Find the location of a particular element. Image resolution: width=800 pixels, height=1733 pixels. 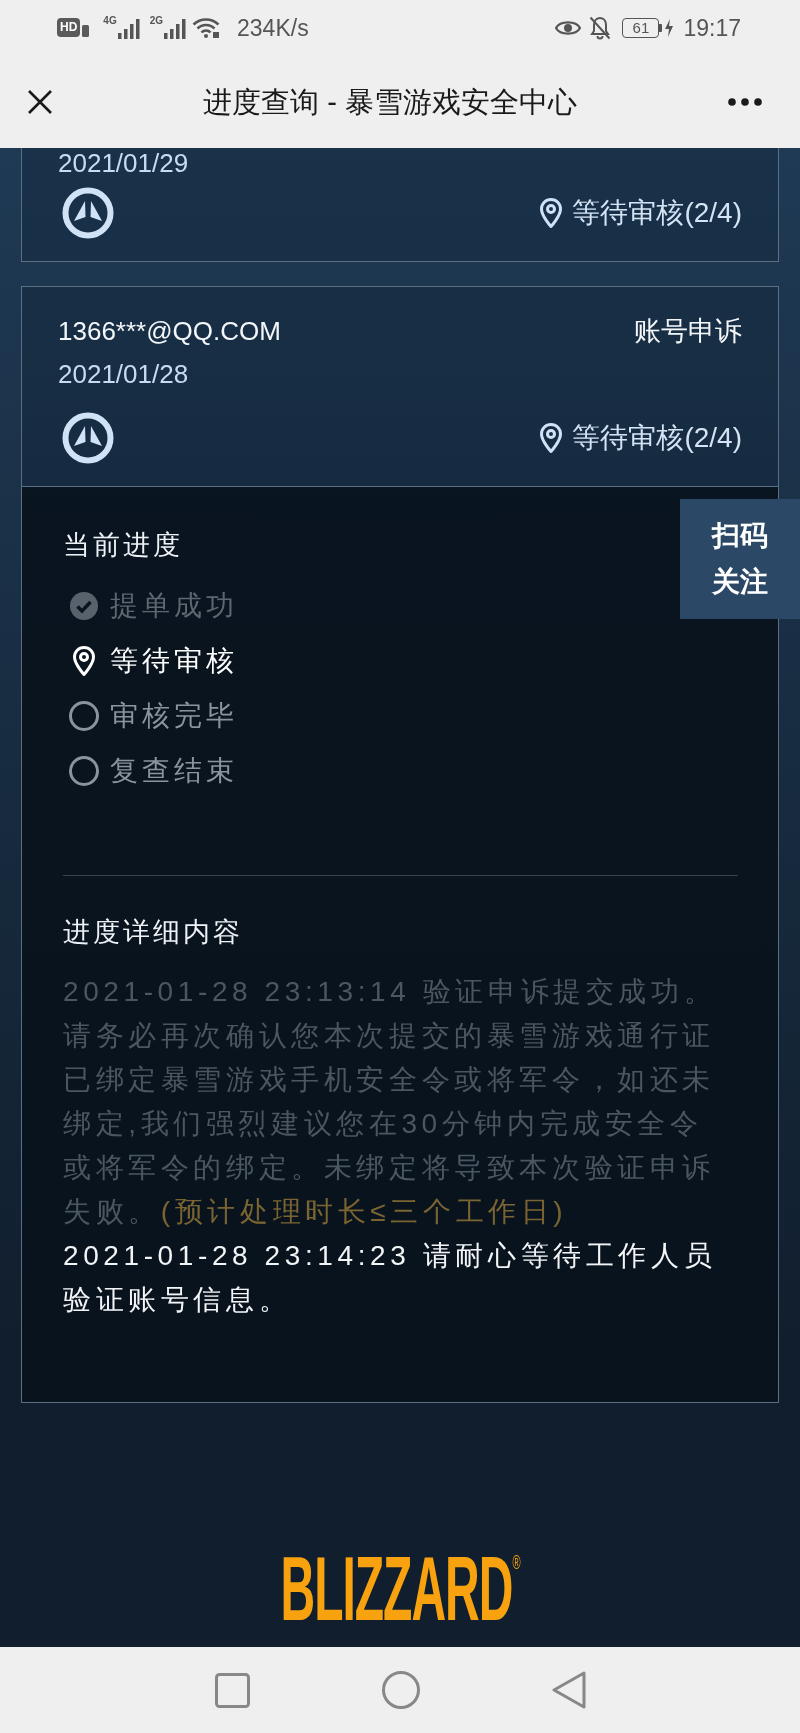

square-icon is located at coordinates (232, 1690).